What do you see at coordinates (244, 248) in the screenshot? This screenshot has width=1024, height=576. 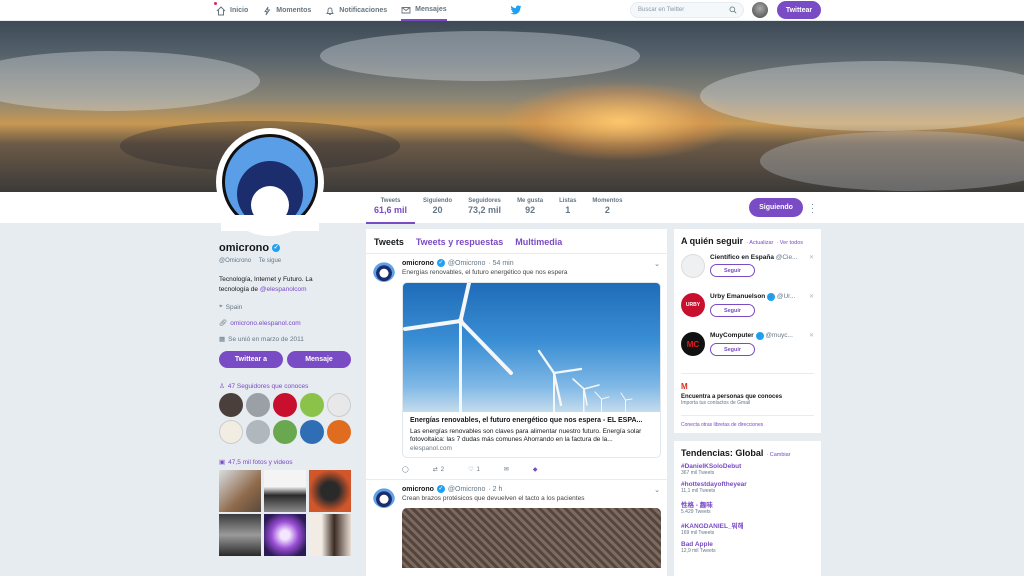 I see `profile-name: omicrono` at bounding box center [244, 248].